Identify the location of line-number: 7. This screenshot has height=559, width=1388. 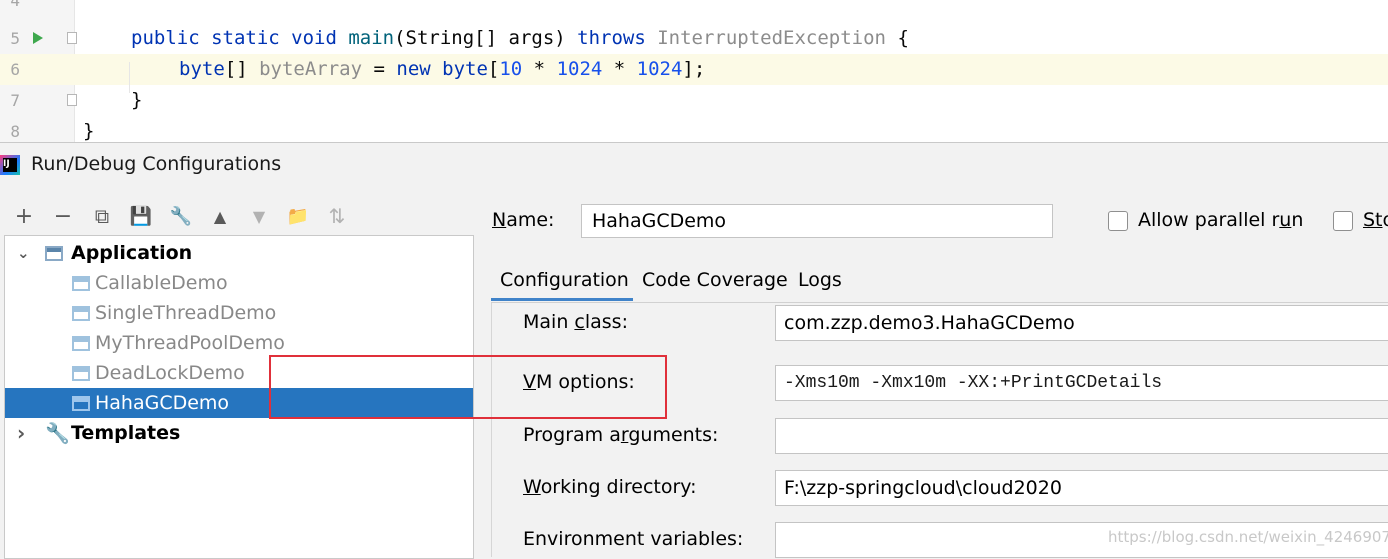
(15, 100).